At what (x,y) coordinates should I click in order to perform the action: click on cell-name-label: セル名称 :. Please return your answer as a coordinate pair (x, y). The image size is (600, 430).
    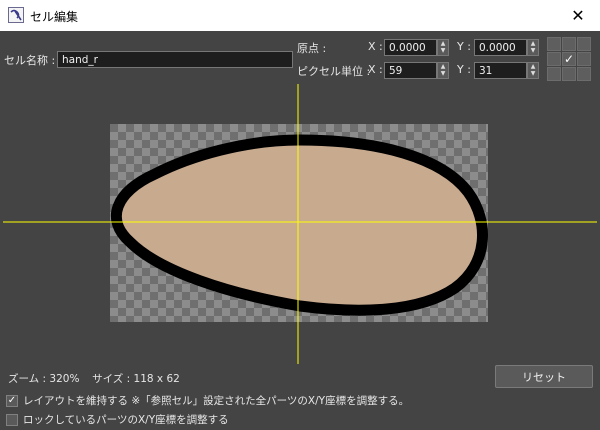
    Looking at the image, I should click on (30, 60).